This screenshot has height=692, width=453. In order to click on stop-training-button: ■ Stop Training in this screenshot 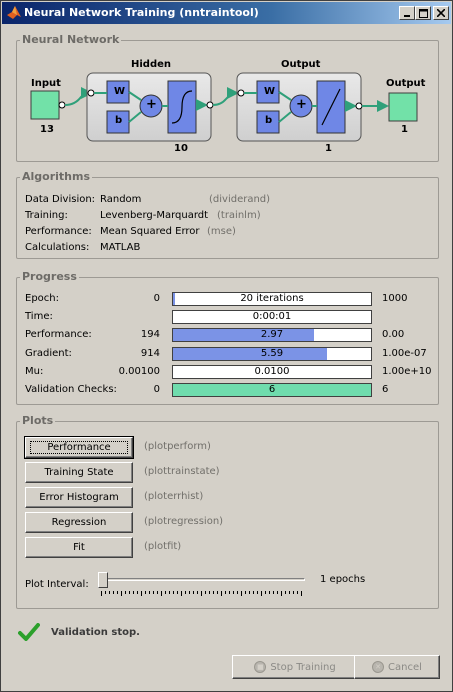, I will do `click(295, 667)`.